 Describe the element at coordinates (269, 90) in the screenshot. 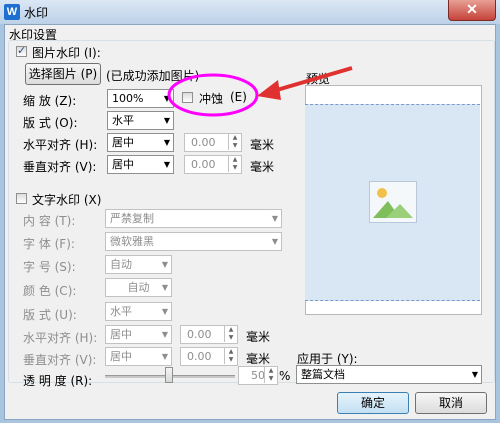

I see `arrow-head-icon` at that location.